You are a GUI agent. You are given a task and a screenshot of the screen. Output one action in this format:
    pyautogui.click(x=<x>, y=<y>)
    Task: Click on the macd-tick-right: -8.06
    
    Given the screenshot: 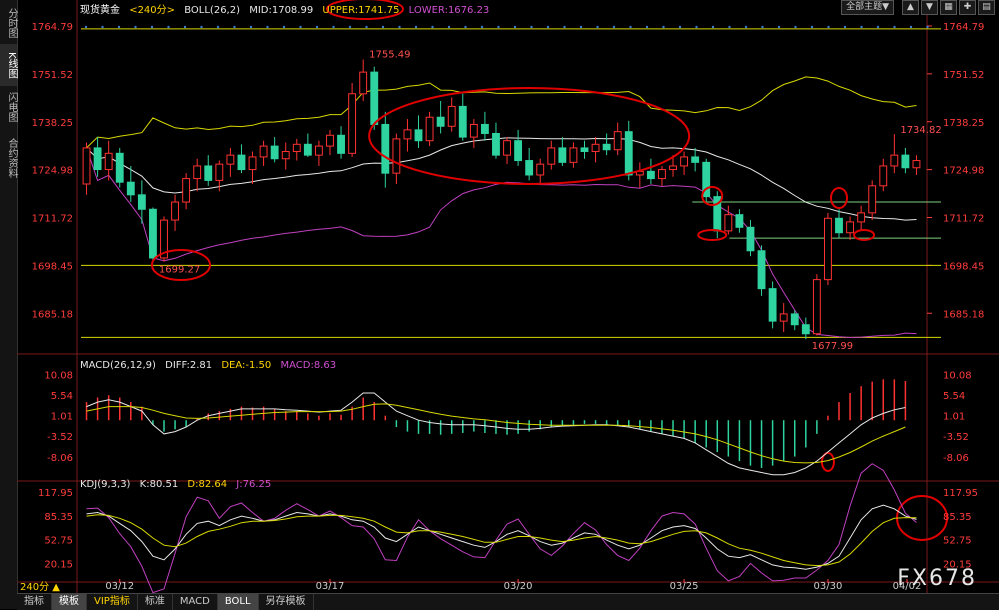 What is the action you would take?
    pyautogui.click(x=956, y=458)
    